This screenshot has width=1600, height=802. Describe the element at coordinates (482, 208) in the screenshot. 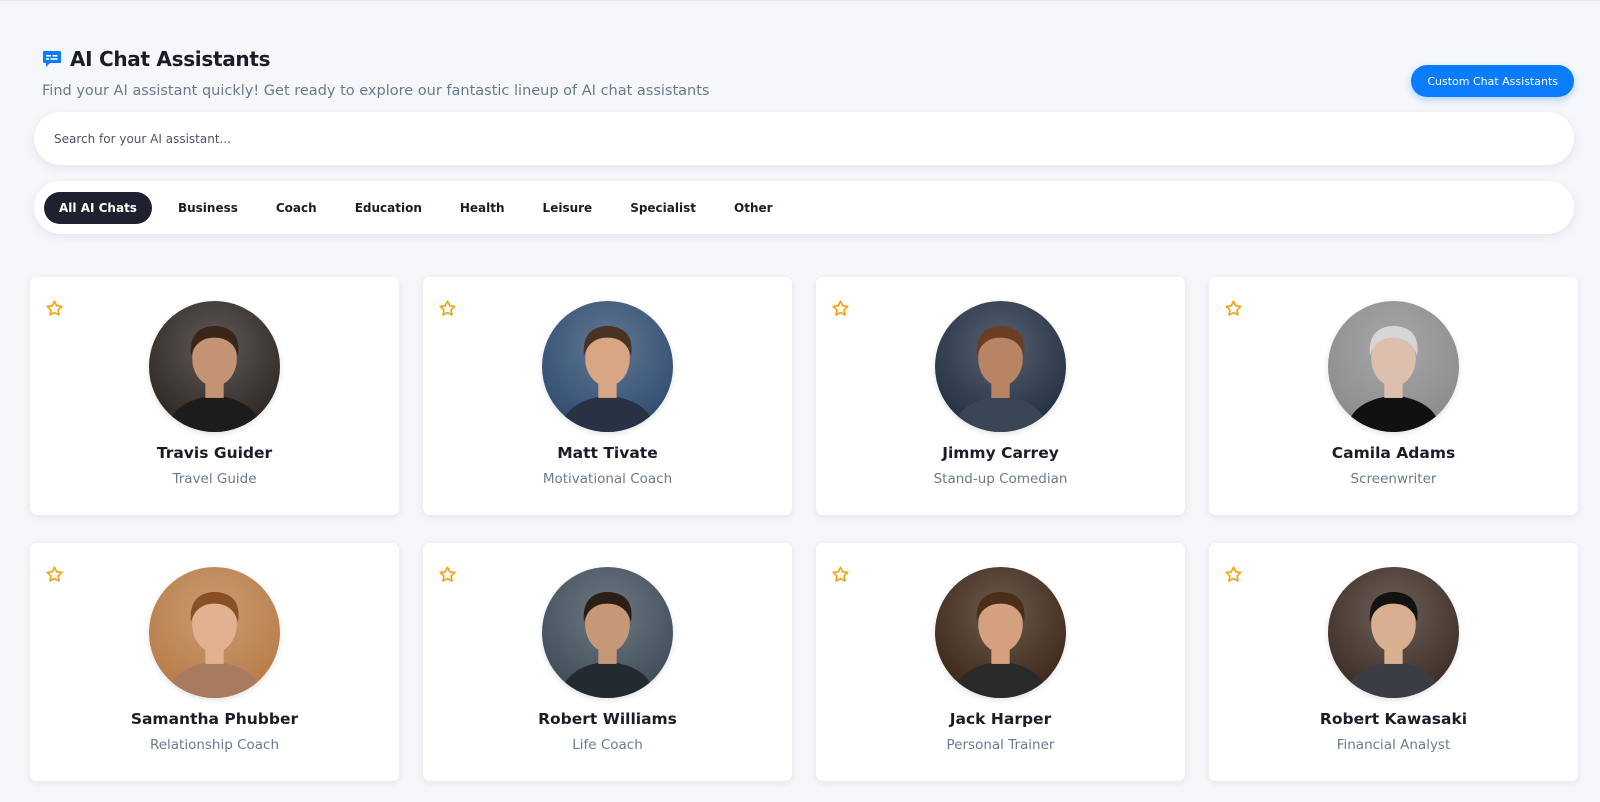

I see `tab-health: Health` at that location.